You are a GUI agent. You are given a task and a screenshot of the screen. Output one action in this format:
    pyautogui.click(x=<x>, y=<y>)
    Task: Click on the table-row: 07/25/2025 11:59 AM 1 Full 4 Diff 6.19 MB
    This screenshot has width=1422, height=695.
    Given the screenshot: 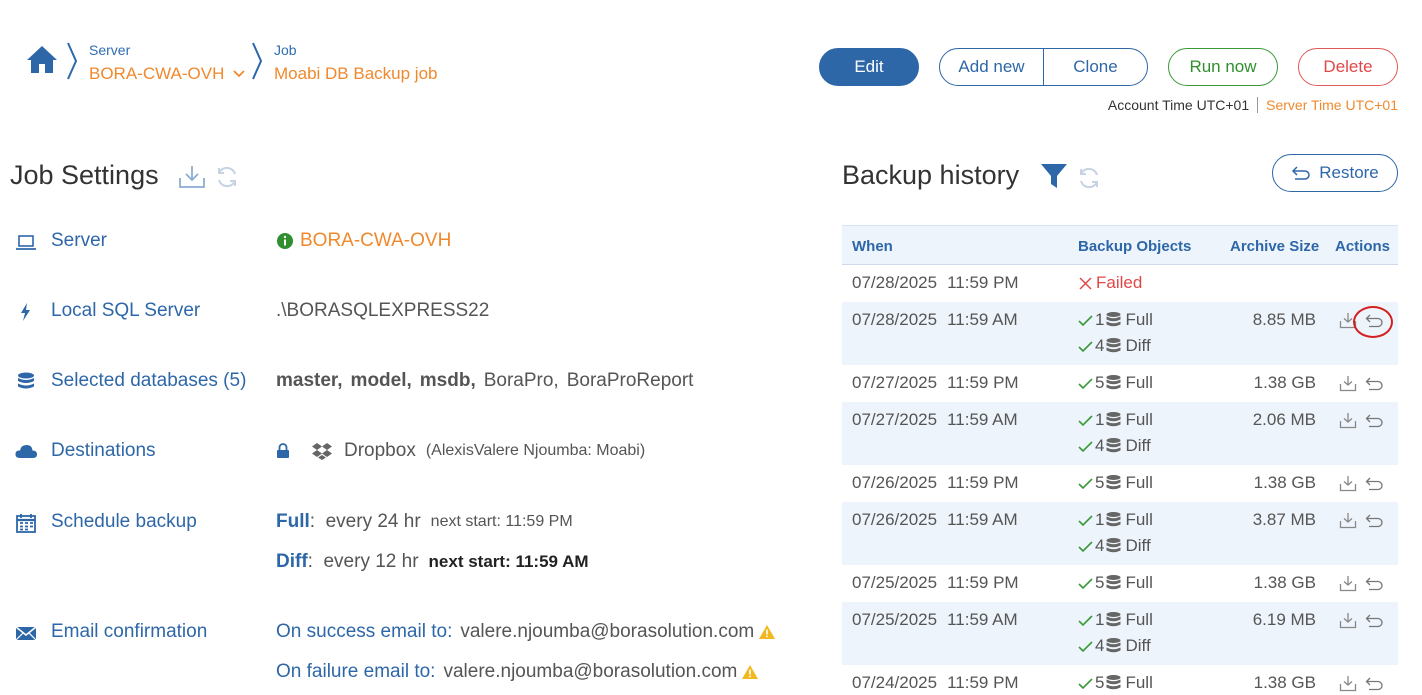 What is the action you would take?
    pyautogui.click(x=1120, y=633)
    